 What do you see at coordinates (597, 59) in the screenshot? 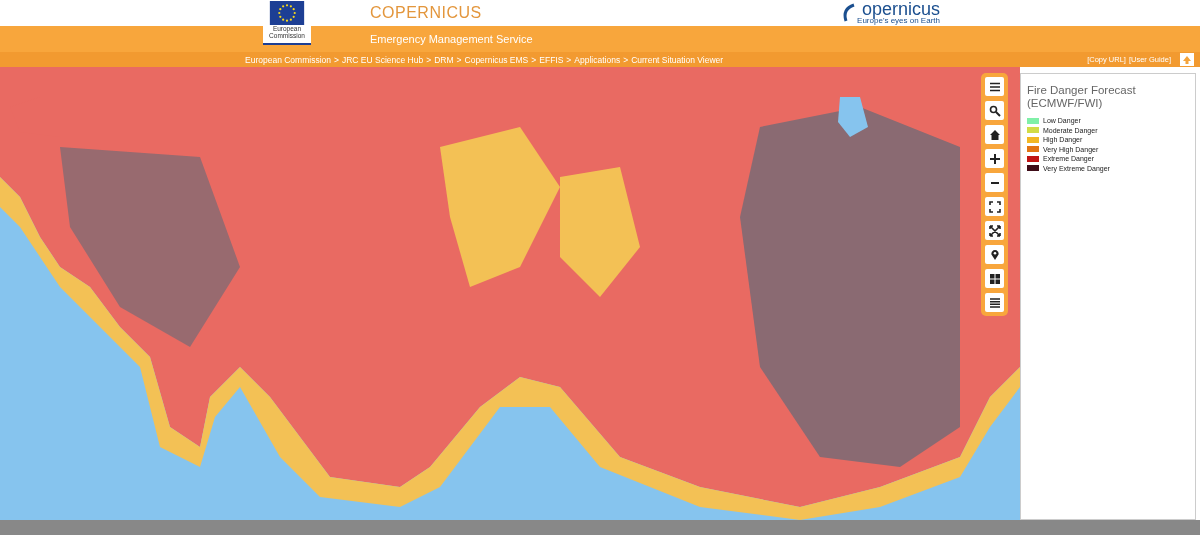
I see `breadcrumb-link: Applications` at bounding box center [597, 59].